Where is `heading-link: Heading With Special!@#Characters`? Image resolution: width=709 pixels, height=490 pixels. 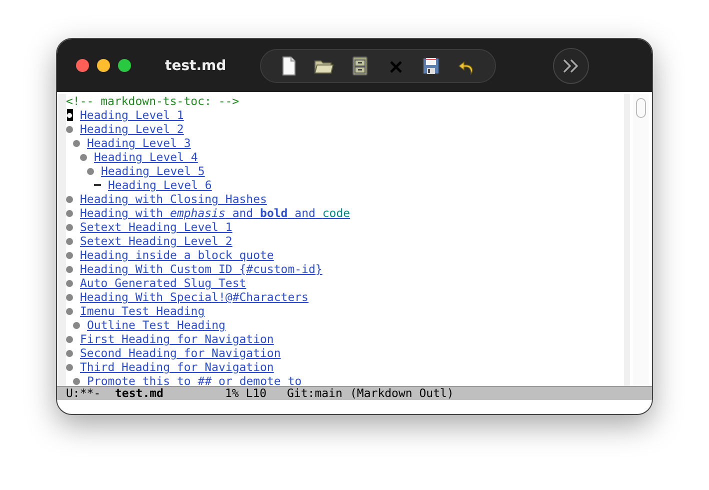 heading-link: Heading With Special!@#Characters is located at coordinates (194, 297).